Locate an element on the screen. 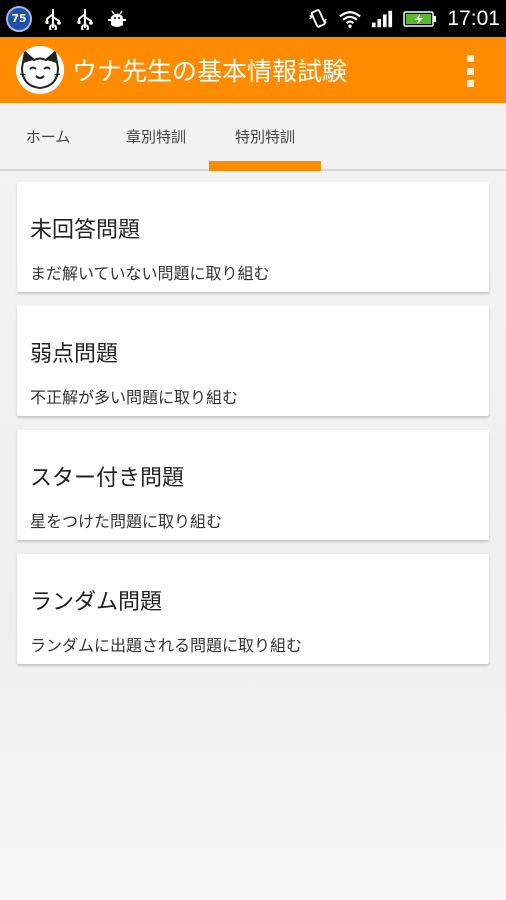  selected-tab-indicator is located at coordinates (265, 166).